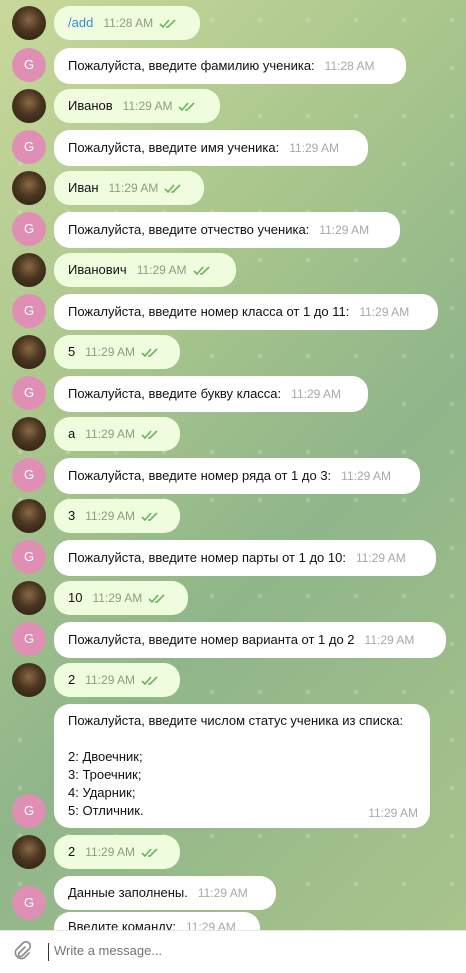 This screenshot has width=466, height=973. I want to click on message-bubble: 5 11:29 AM, so click(117, 352).